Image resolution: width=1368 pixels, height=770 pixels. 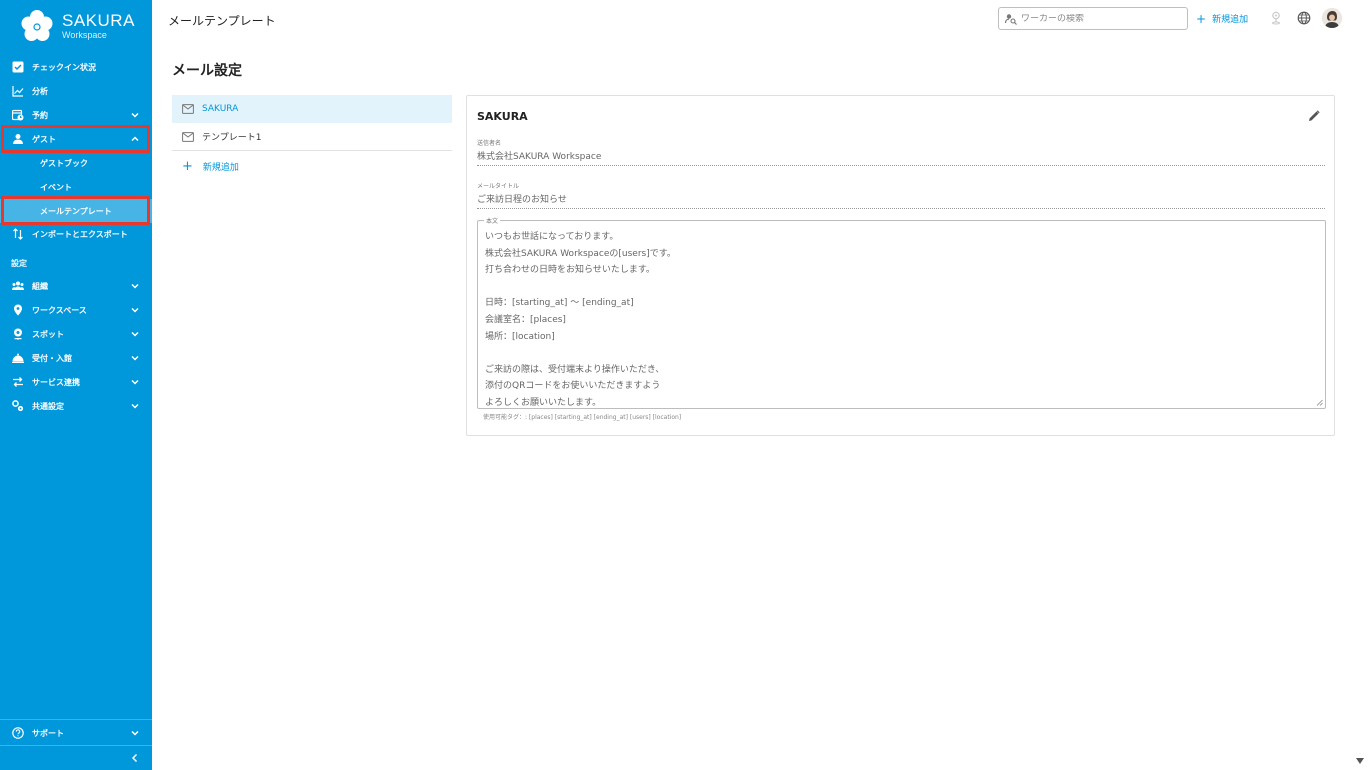 What do you see at coordinates (48, 733) in the screenshot?
I see `sidebar-item-label: サポート` at bounding box center [48, 733].